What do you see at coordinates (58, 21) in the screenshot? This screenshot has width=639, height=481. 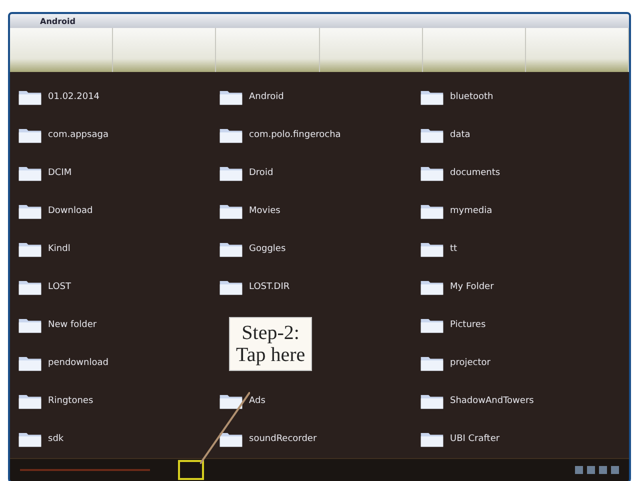 I see `window-title: Android` at bounding box center [58, 21].